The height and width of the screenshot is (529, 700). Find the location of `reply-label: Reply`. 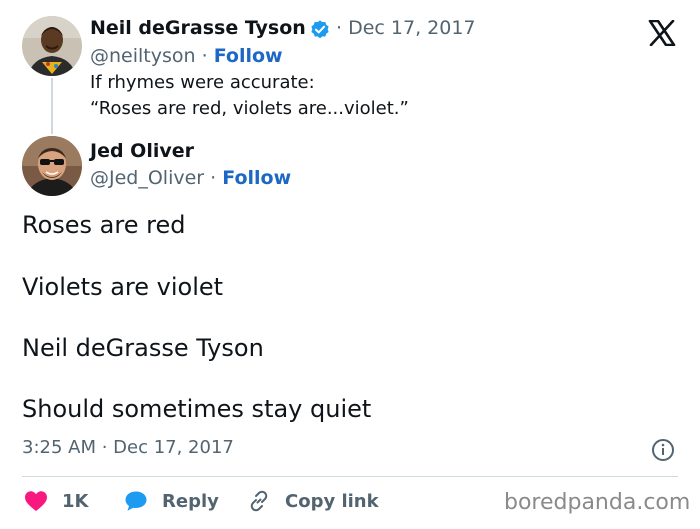

reply-label: Reply is located at coordinates (190, 501).